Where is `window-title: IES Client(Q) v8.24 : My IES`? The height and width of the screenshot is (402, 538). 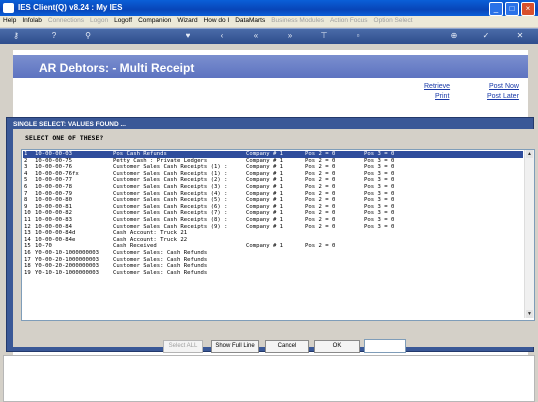
window-title: IES Client(Q) v8.24 : My IES is located at coordinates (70, 7).